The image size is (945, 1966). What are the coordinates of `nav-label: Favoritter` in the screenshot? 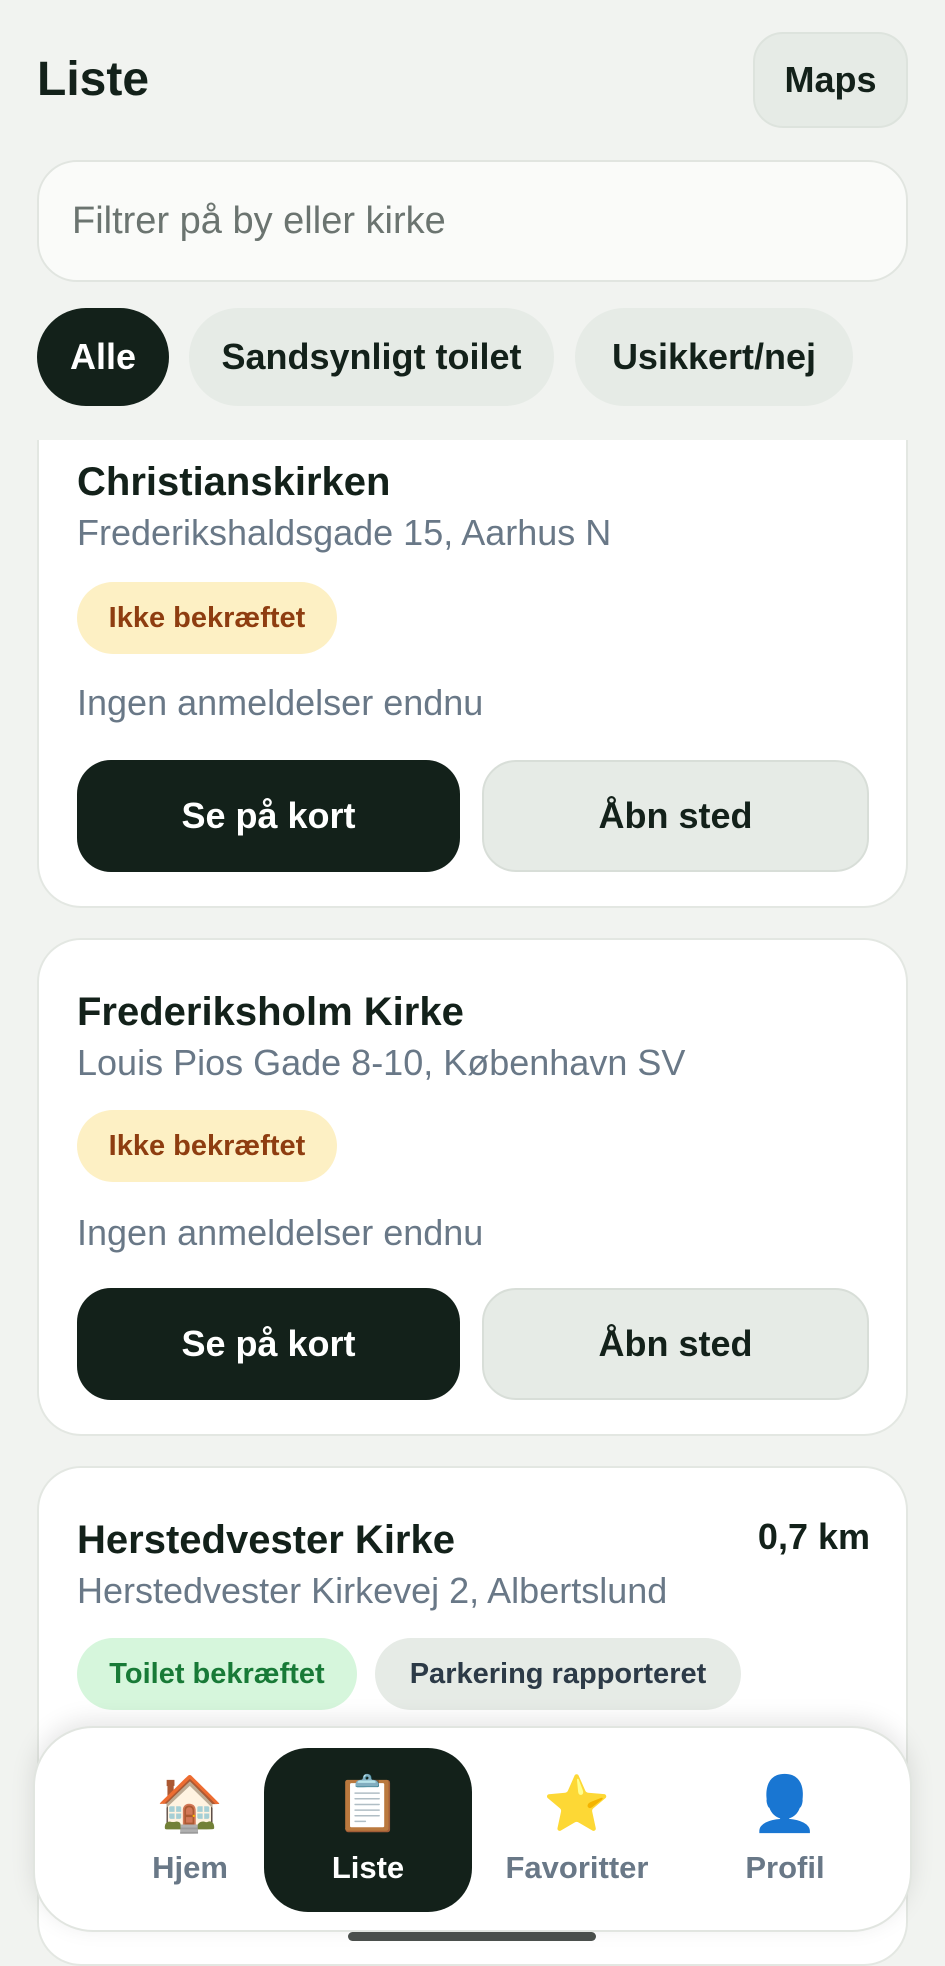 It's located at (577, 1867).